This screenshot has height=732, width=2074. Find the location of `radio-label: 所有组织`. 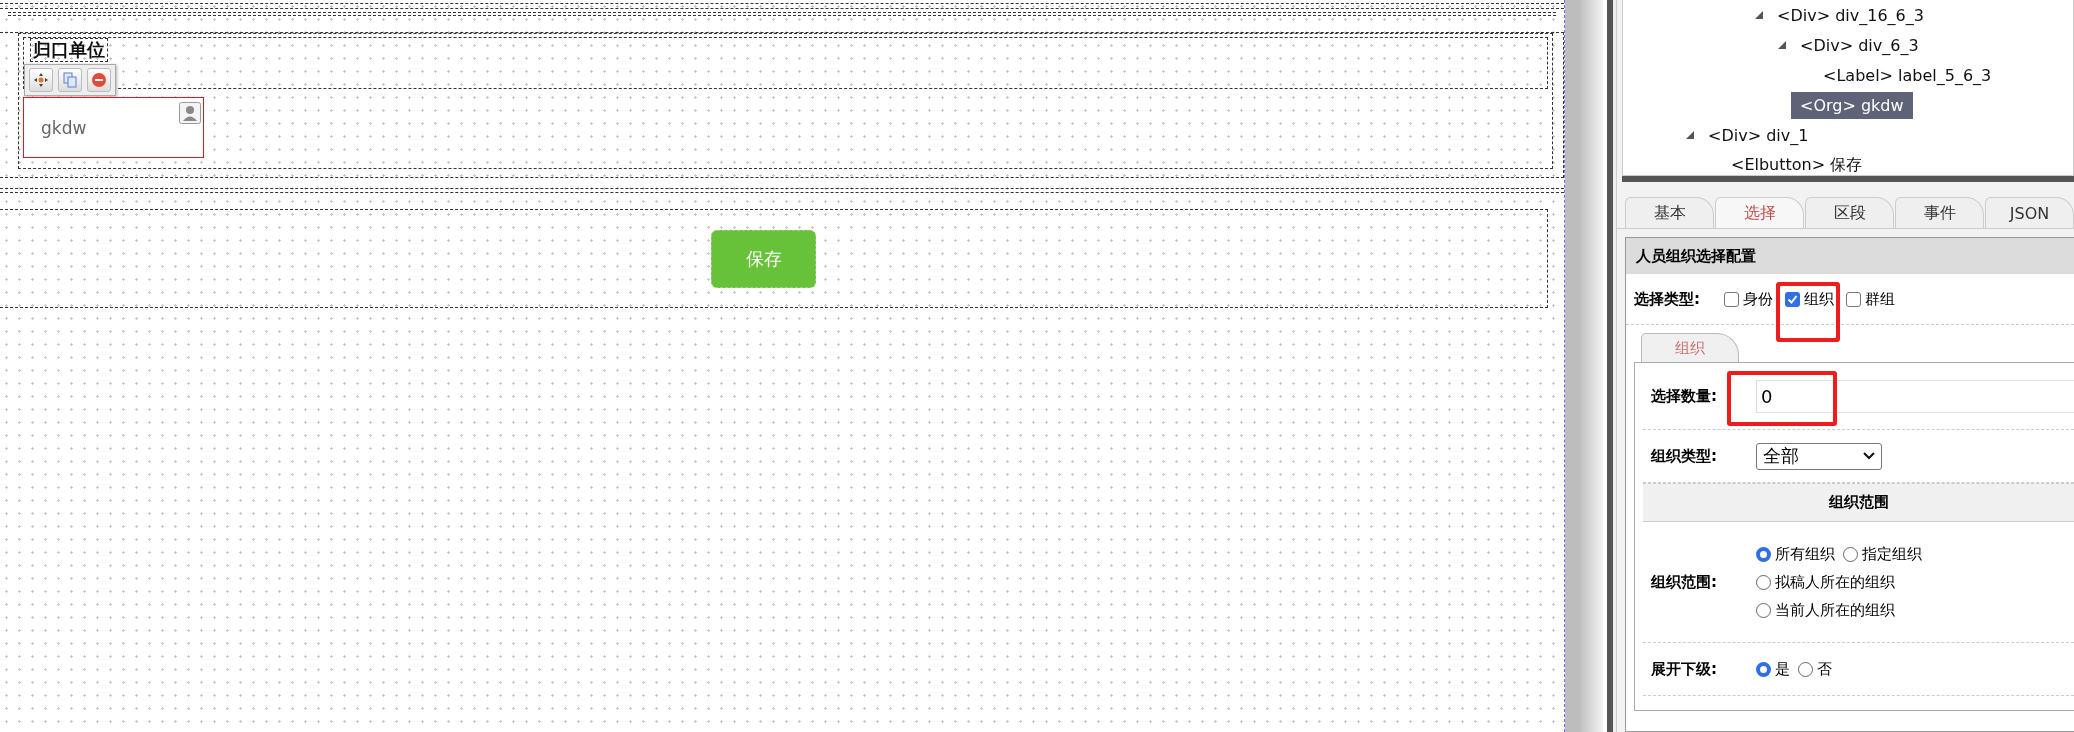

radio-label: 所有组织 is located at coordinates (1805, 554).